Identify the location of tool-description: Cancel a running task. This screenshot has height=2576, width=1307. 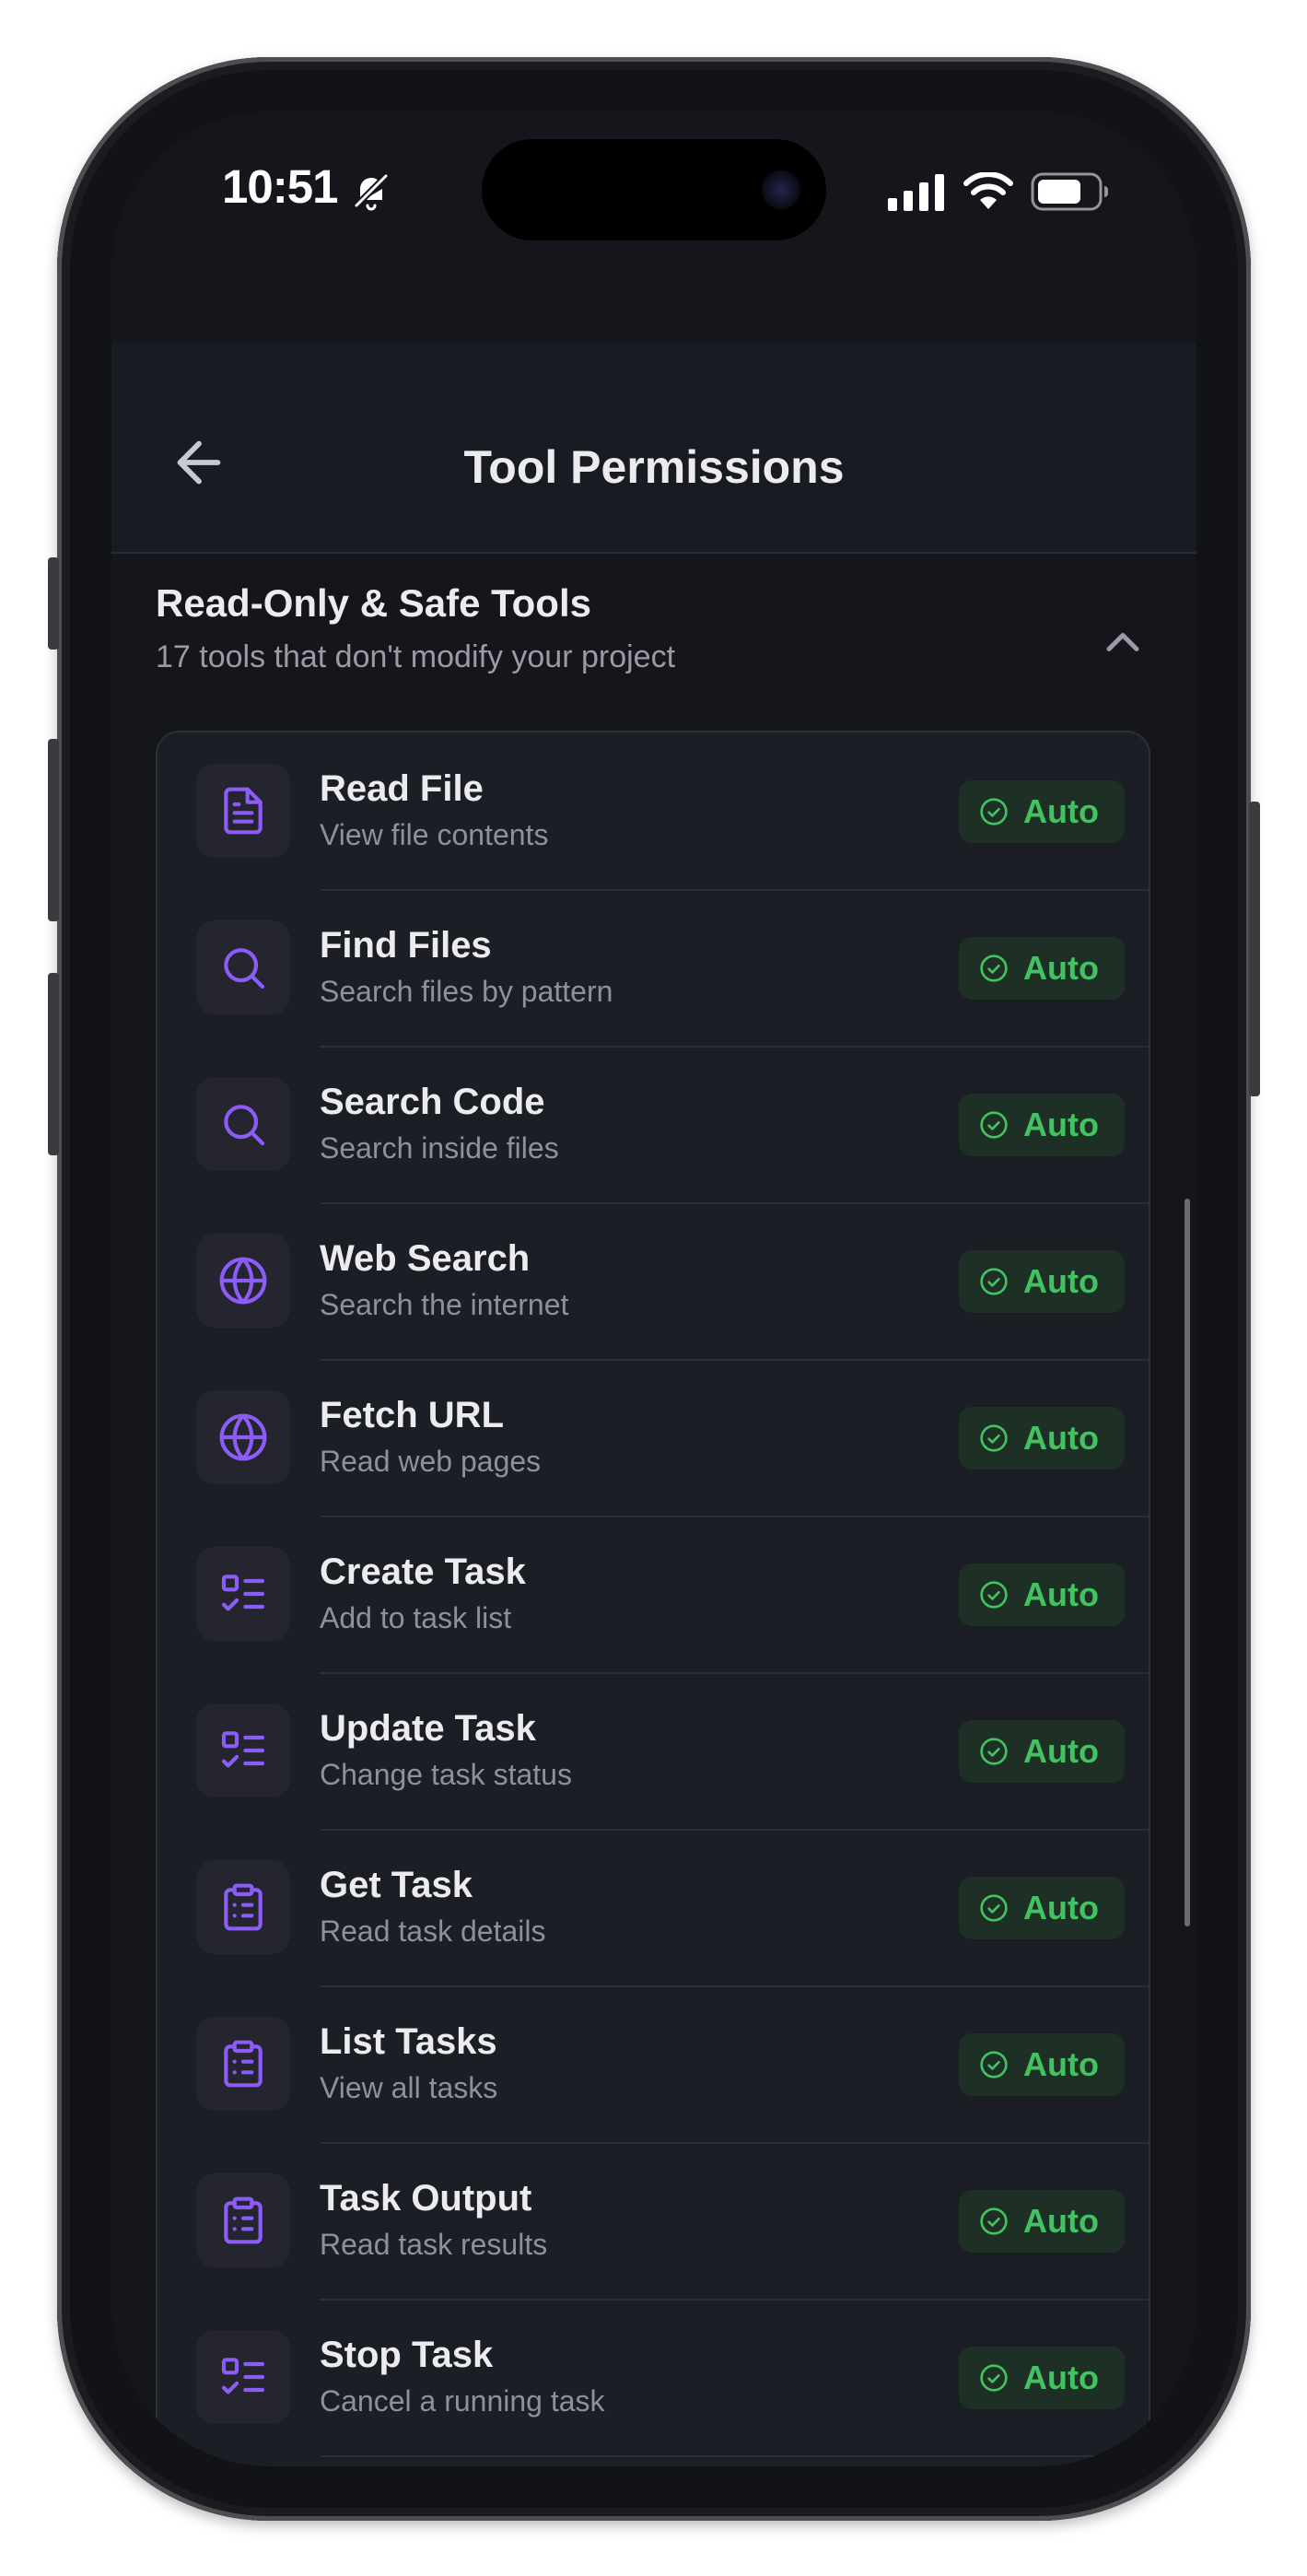
(463, 2401).